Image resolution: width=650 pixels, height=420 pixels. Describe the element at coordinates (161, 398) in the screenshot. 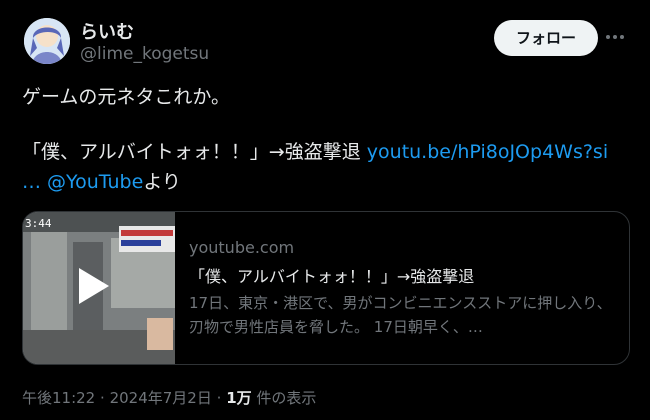

I see `post-date: 2024年7月2日` at that location.